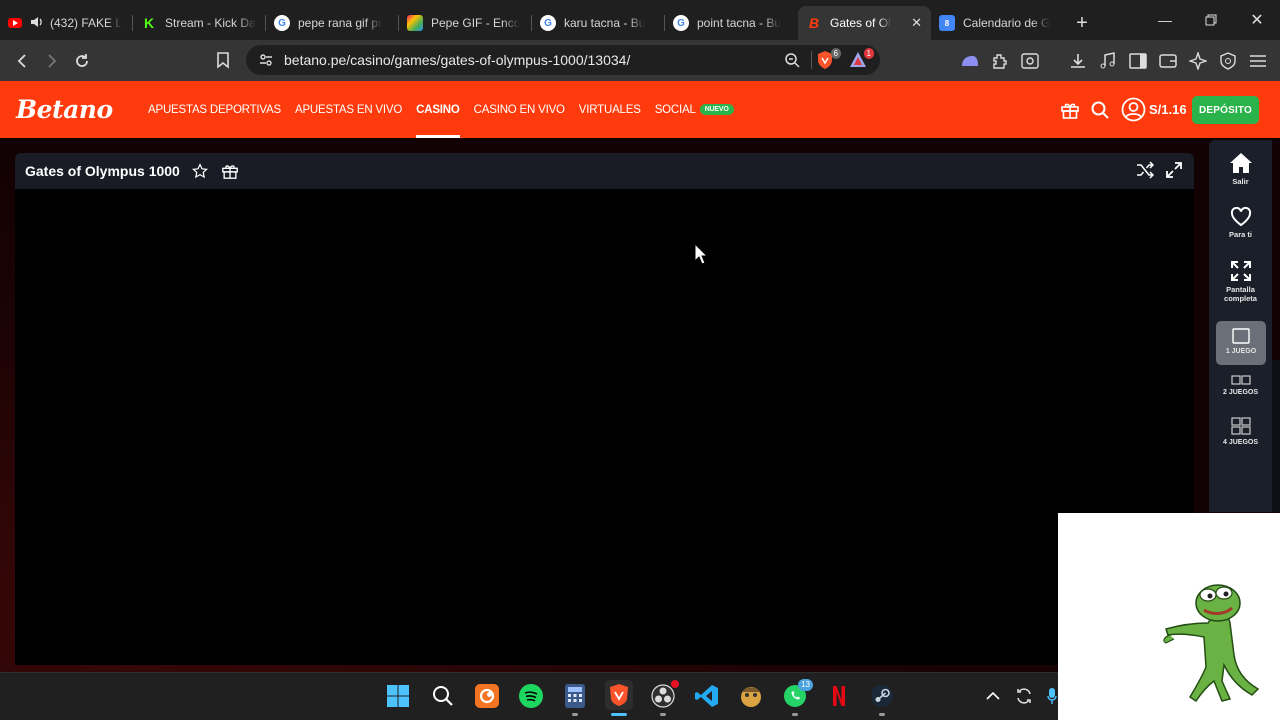  Describe the element at coordinates (64, 109) in the screenshot. I see `betano-logo: Betano` at that location.